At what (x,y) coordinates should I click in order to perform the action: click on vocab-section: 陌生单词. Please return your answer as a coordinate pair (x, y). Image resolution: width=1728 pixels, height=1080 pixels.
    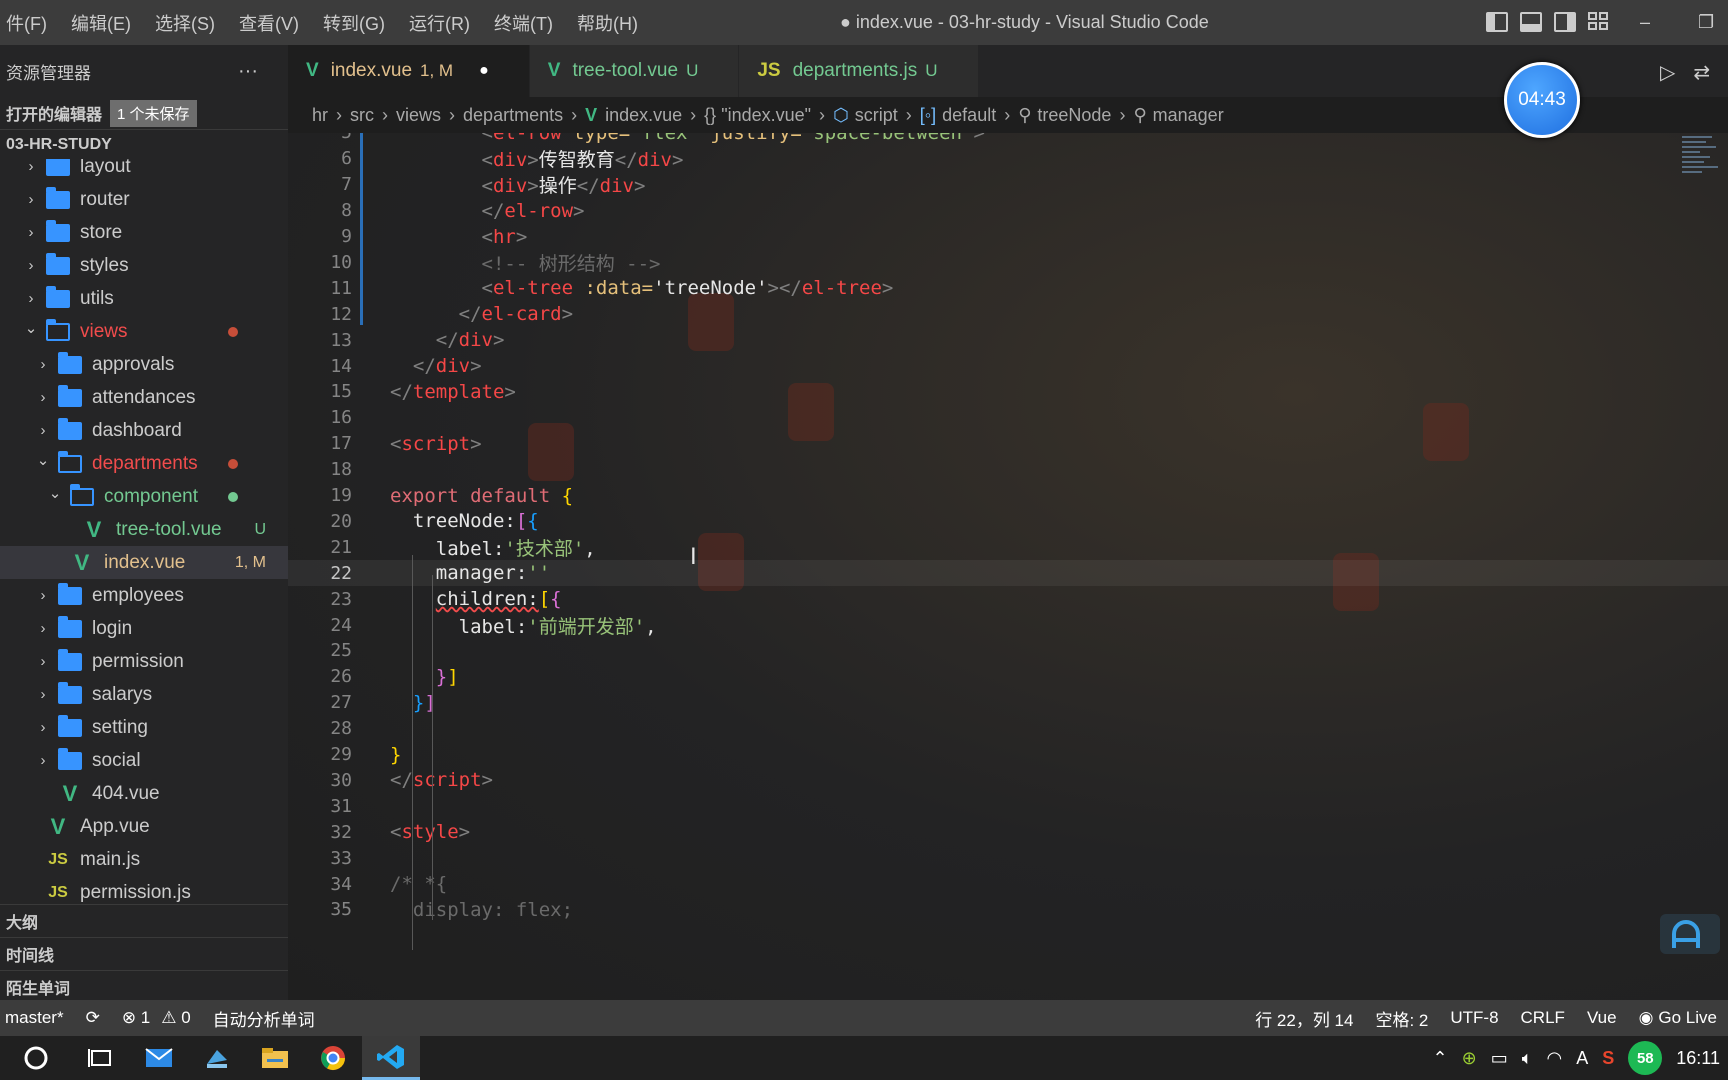
    Looking at the image, I should click on (144, 985).